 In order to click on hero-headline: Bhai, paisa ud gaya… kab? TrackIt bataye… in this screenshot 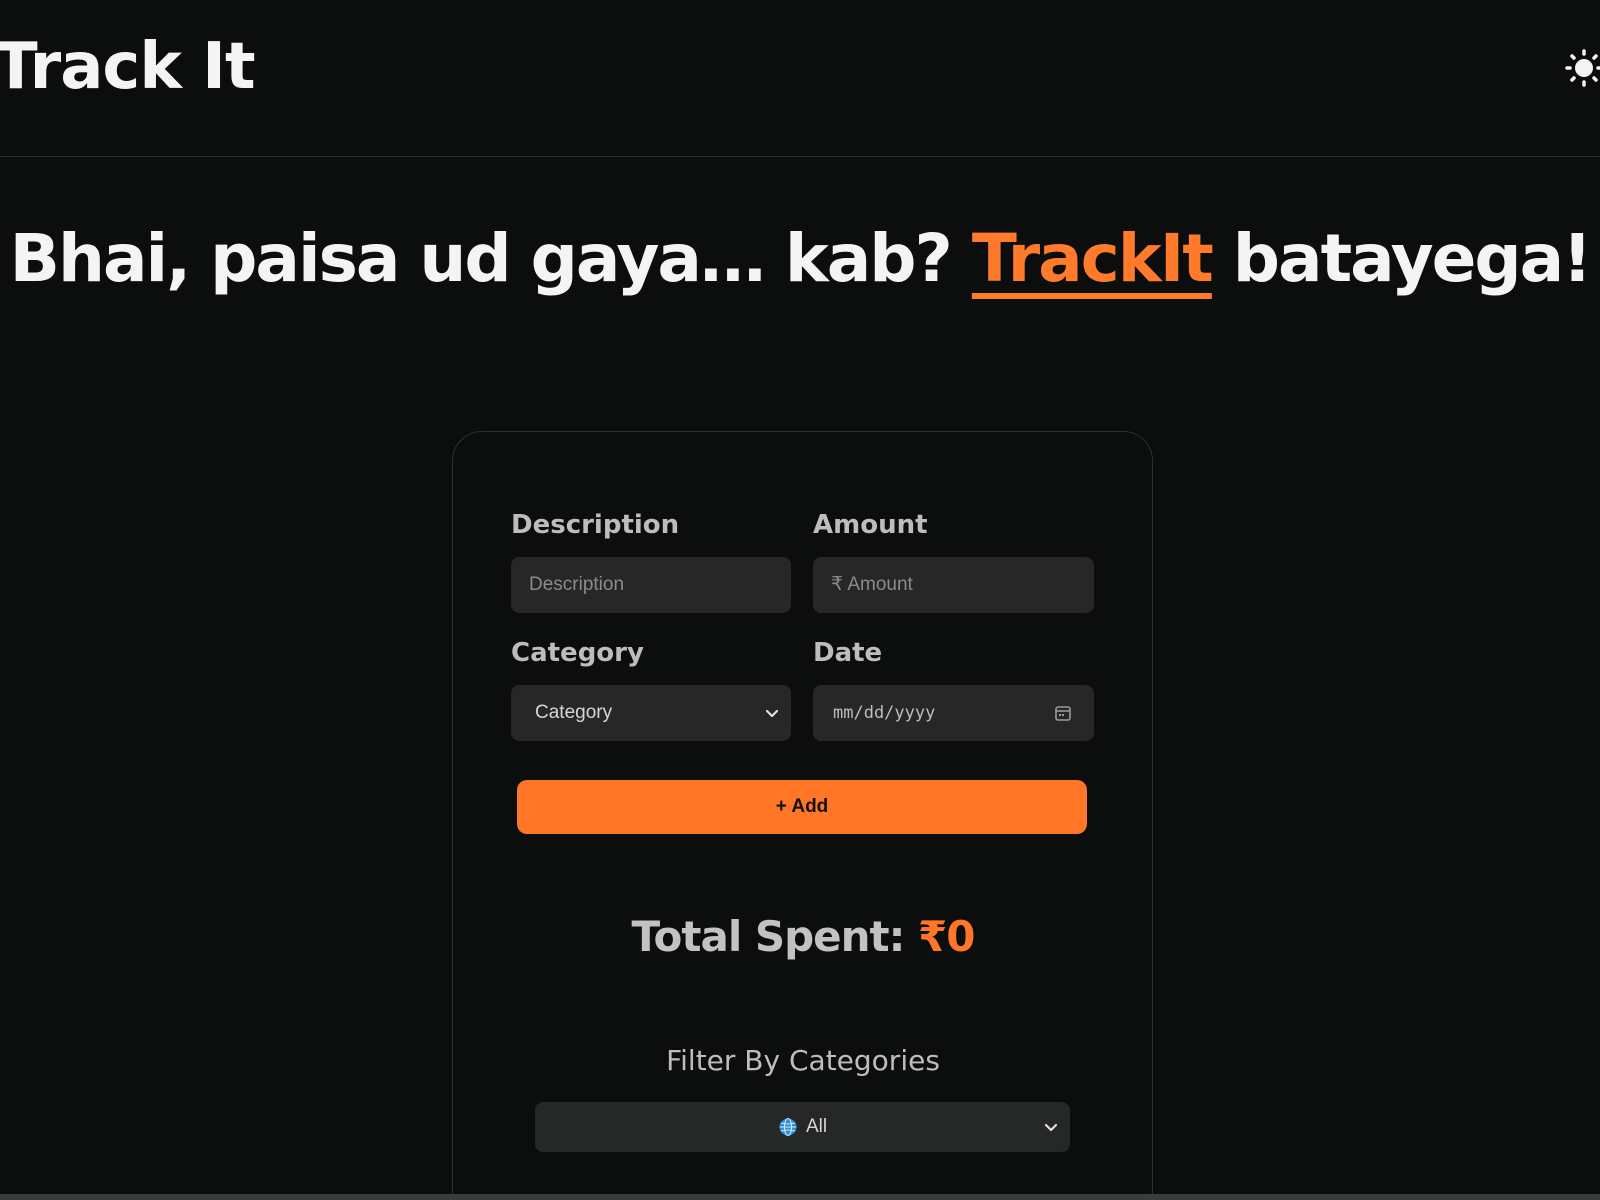, I will do `click(800, 258)`.